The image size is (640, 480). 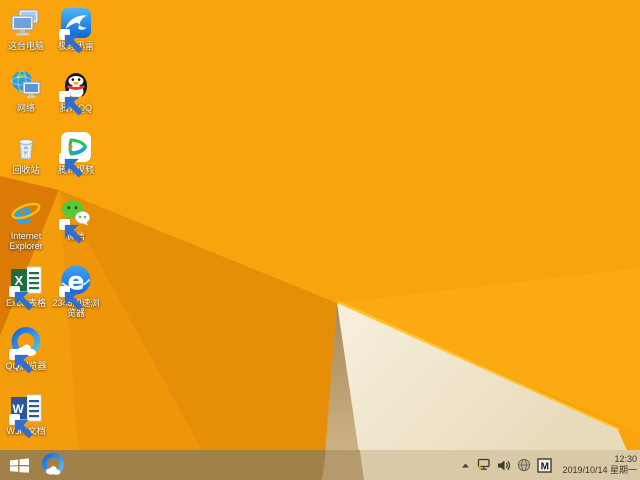 I want to click on icon-label: 网络, so click(x=25, y=108).